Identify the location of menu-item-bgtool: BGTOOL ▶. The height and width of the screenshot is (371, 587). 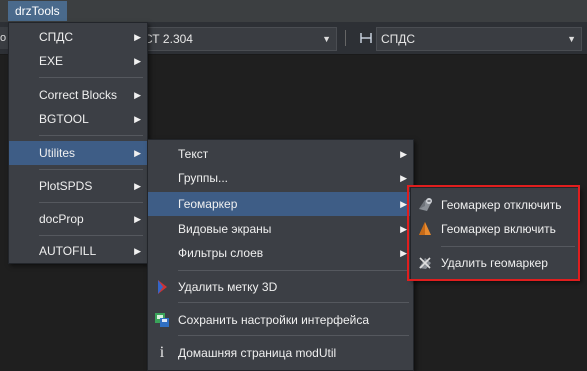
(78, 119).